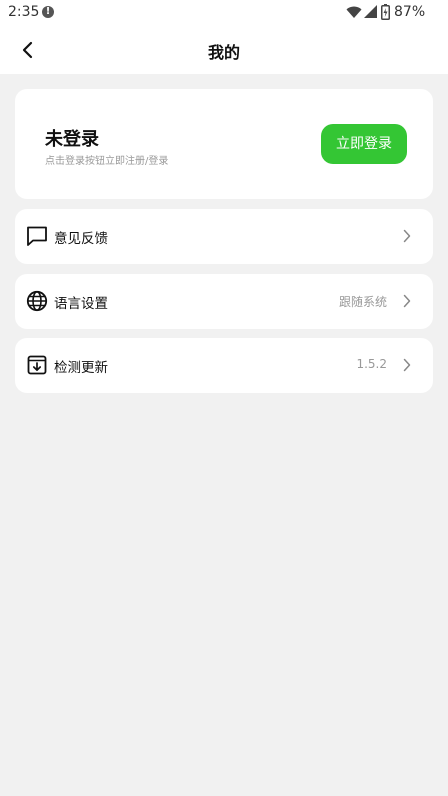  I want to click on page-title: 我的, so click(223, 52).